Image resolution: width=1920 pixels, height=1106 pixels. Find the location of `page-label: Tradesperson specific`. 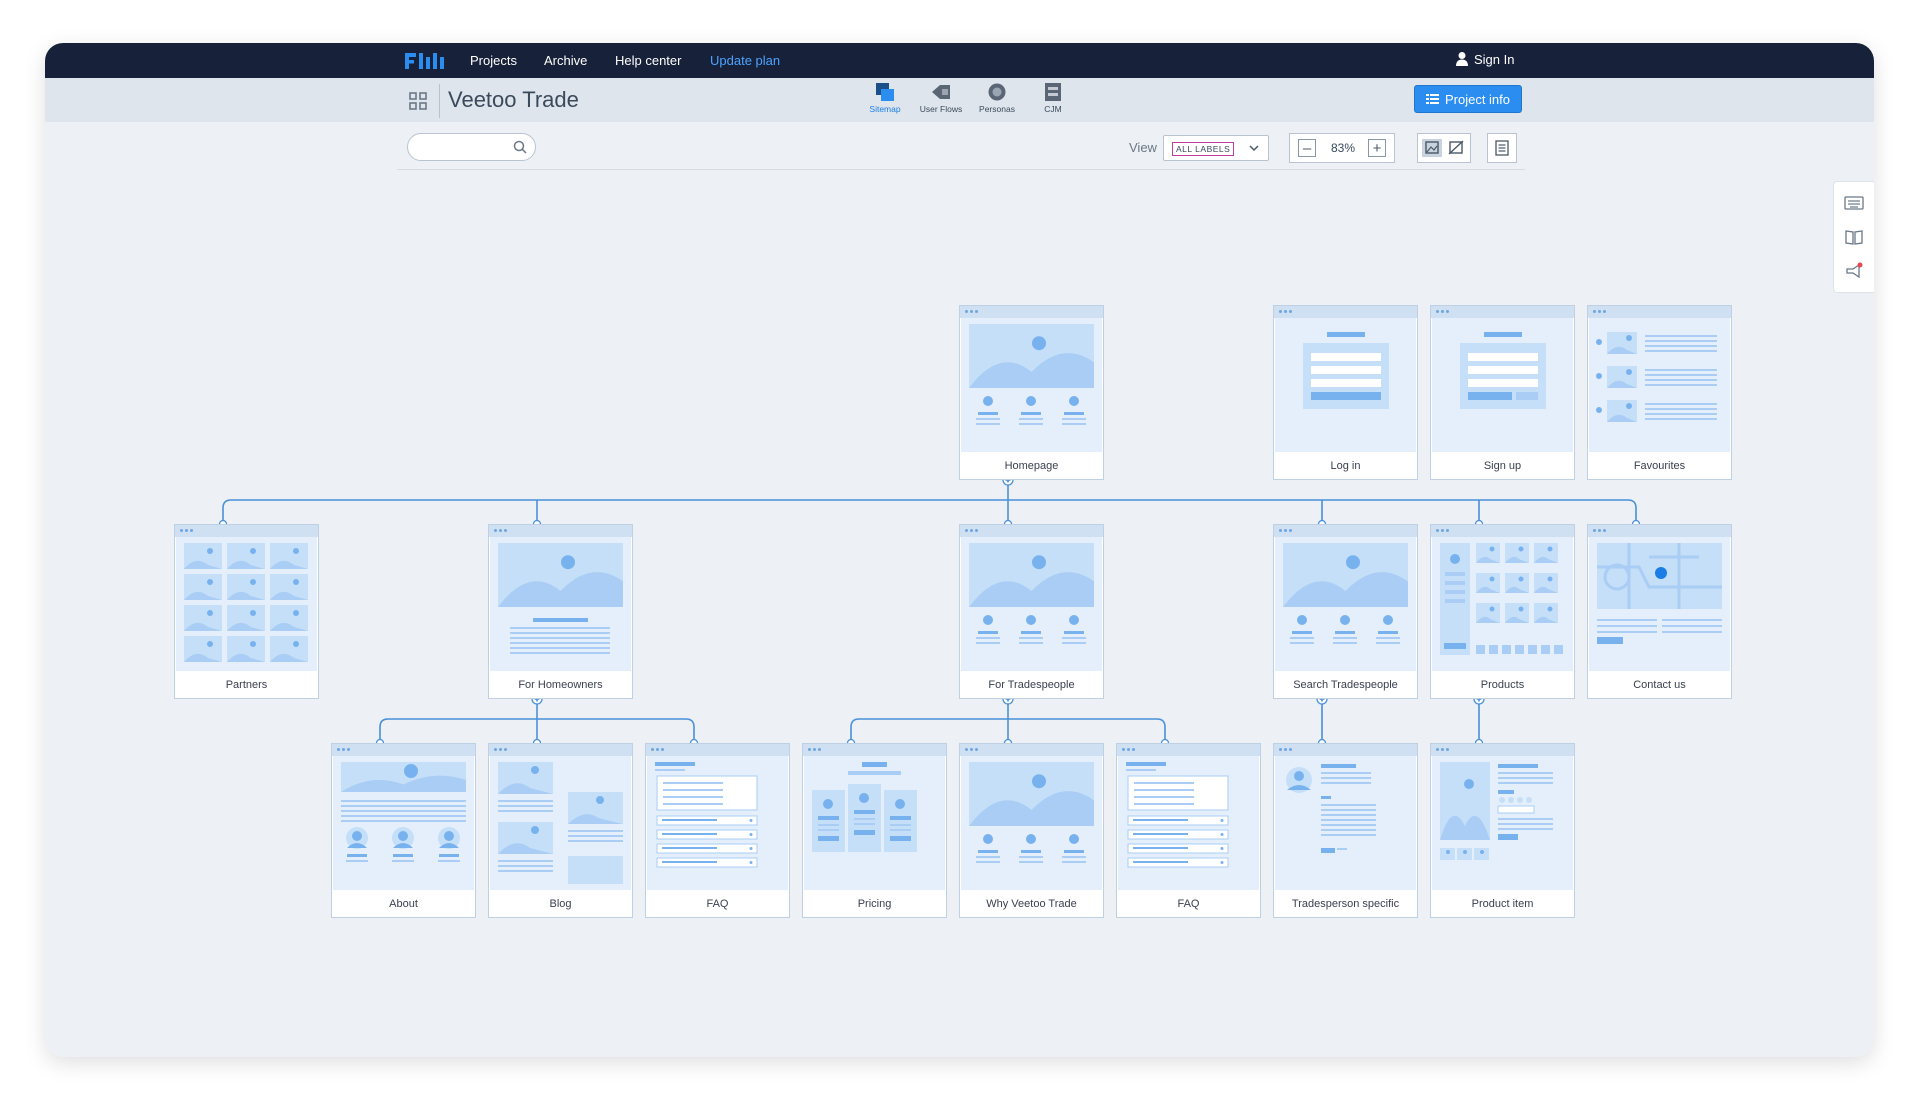

page-label: Tradesperson specific is located at coordinates (1345, 904).